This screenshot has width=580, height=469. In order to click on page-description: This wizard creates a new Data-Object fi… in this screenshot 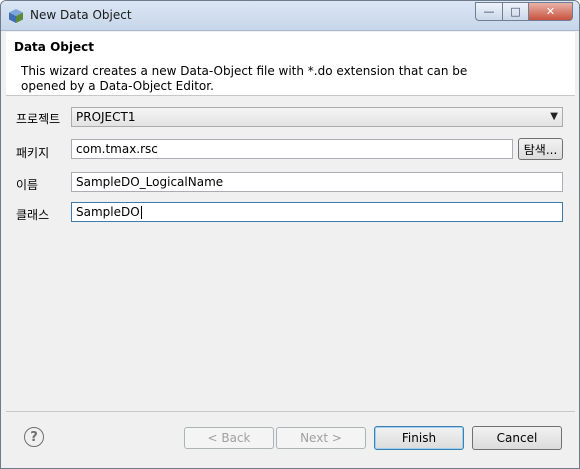, I will do `click(244, 78)`.